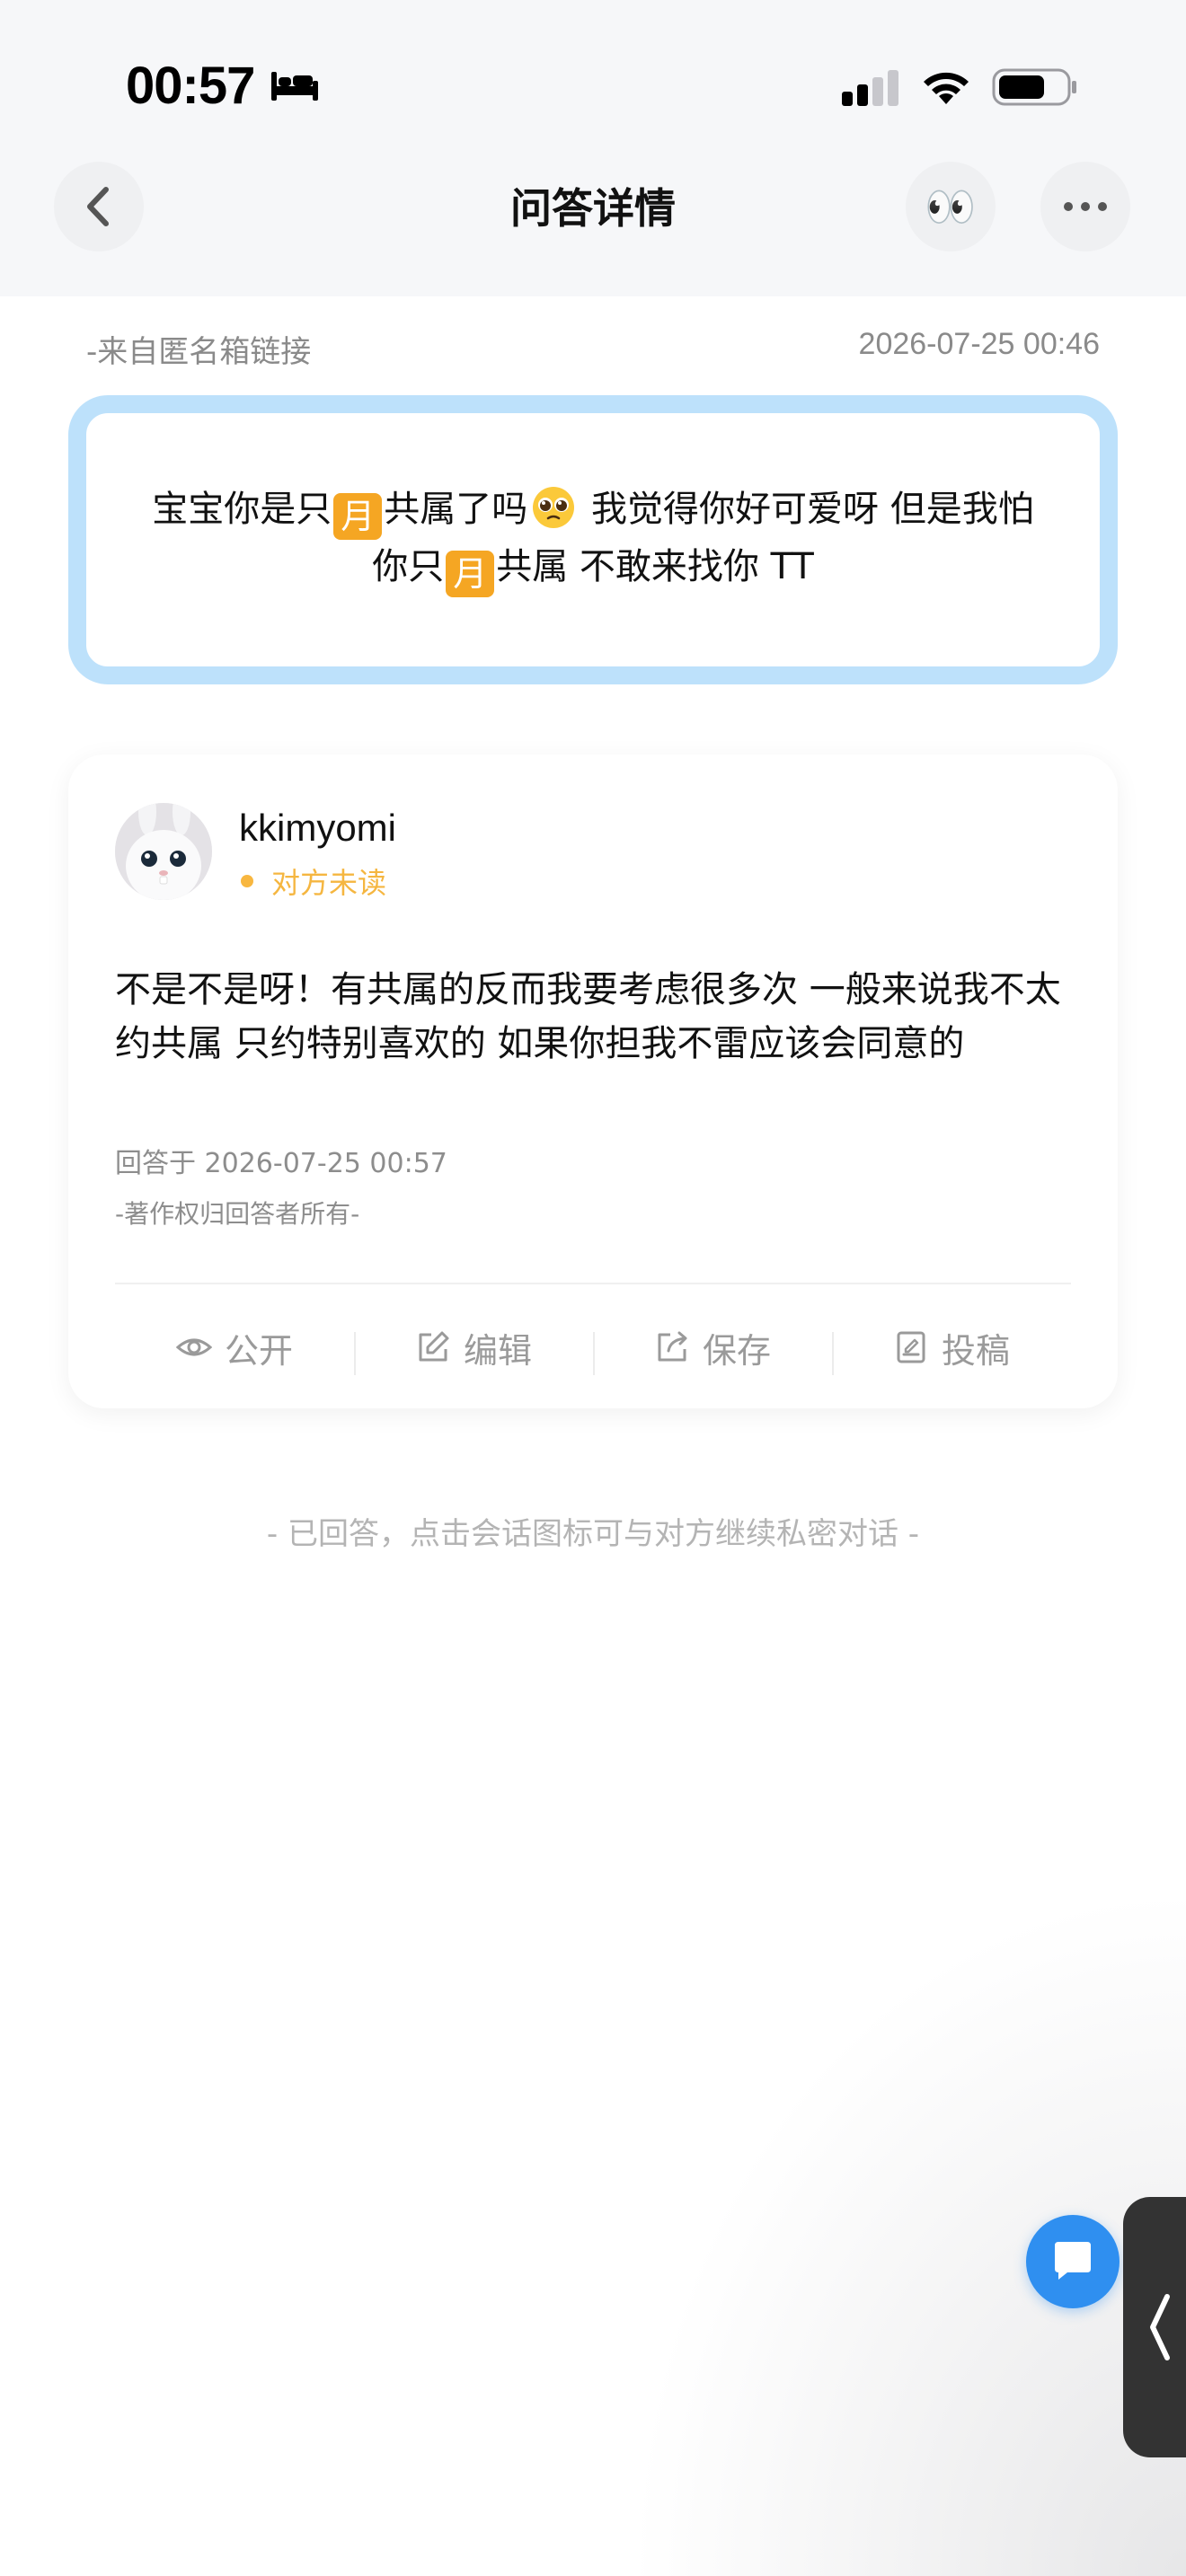  I want to click on more-dots-icon, so click(1085, 206).